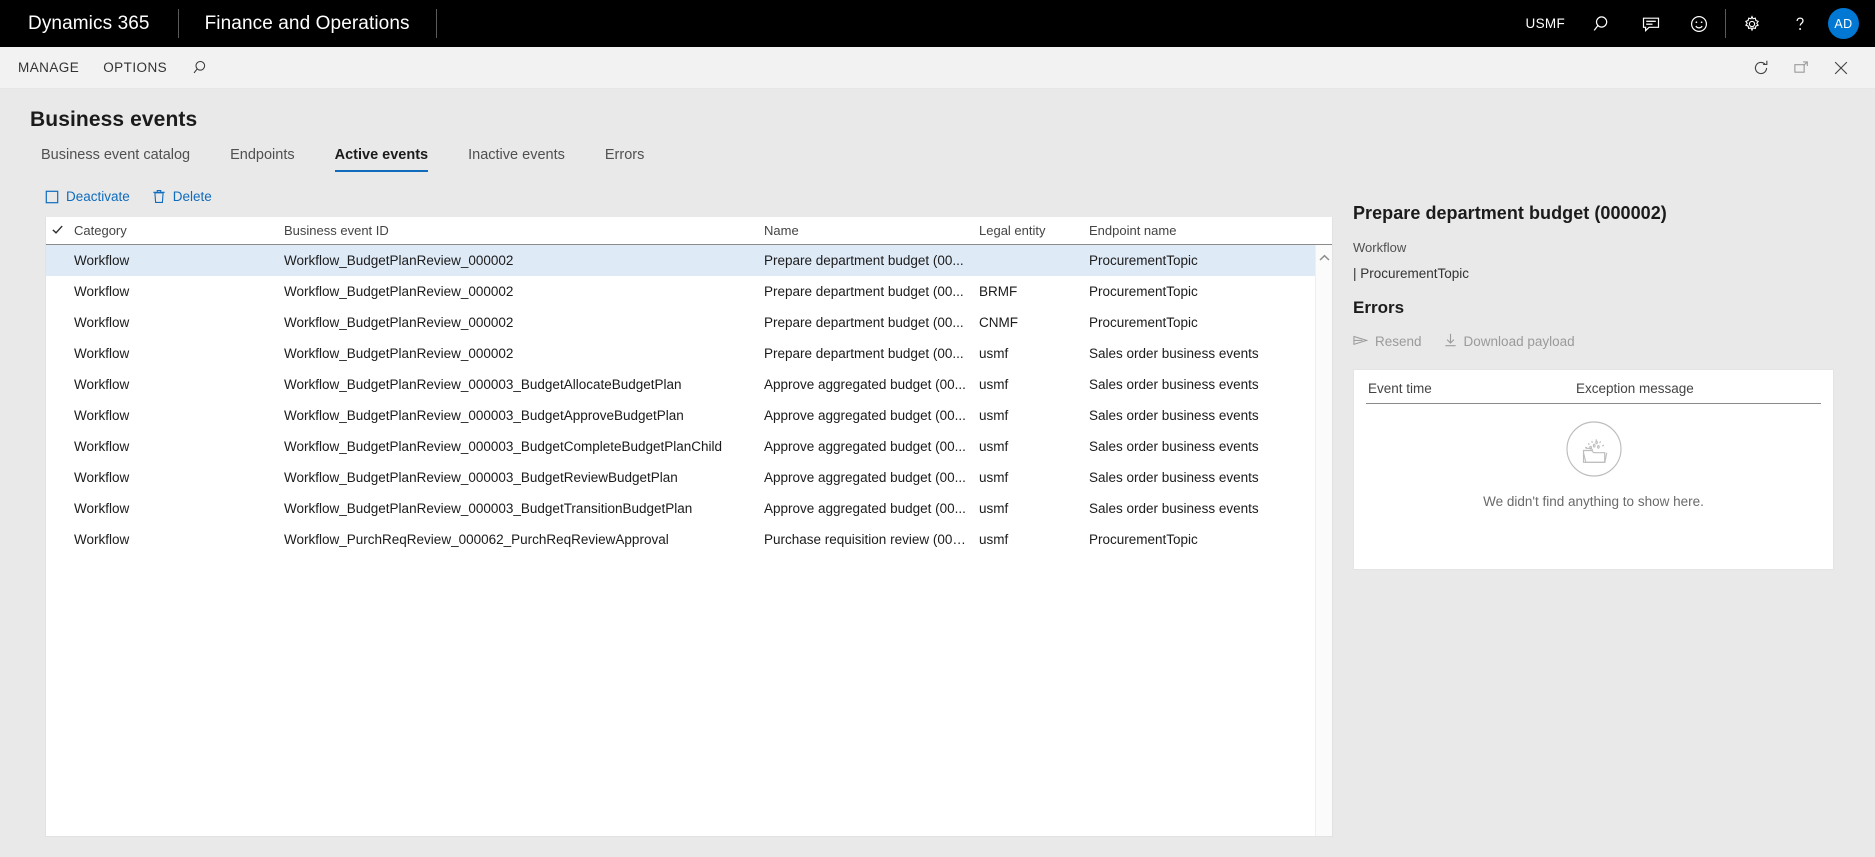  I want to click on column-header-name: Name, so click(865, 230).